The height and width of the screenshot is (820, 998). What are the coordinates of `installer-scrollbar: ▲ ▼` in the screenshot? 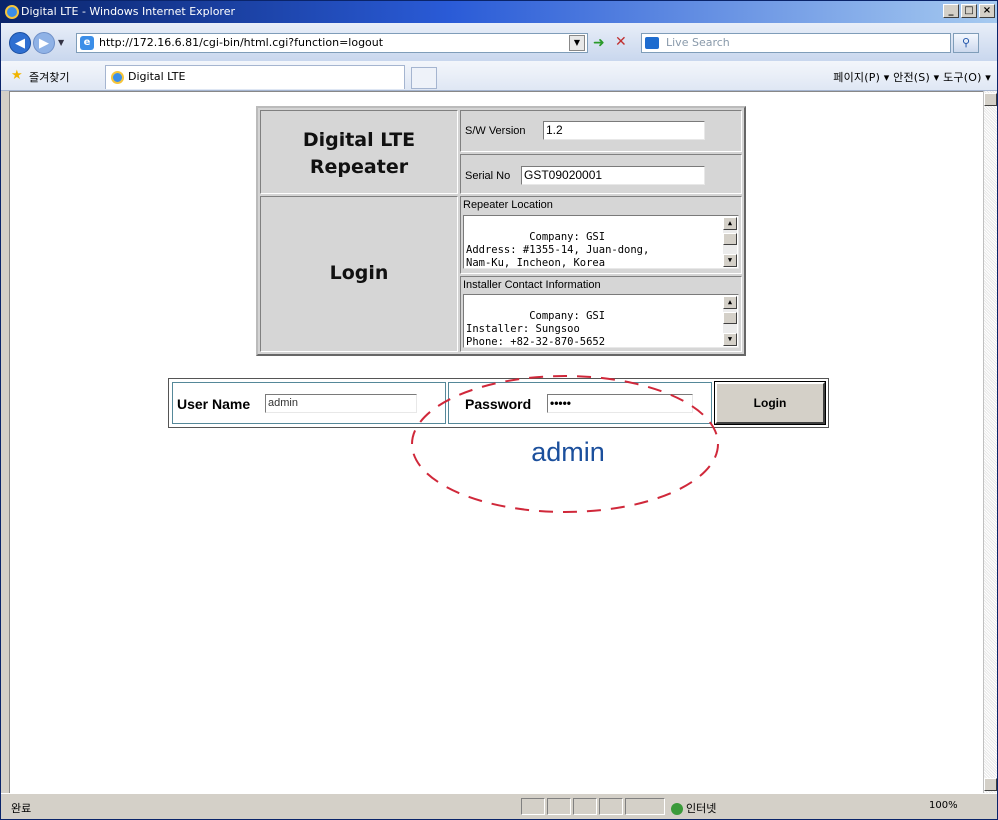 It's located at (730, 321).